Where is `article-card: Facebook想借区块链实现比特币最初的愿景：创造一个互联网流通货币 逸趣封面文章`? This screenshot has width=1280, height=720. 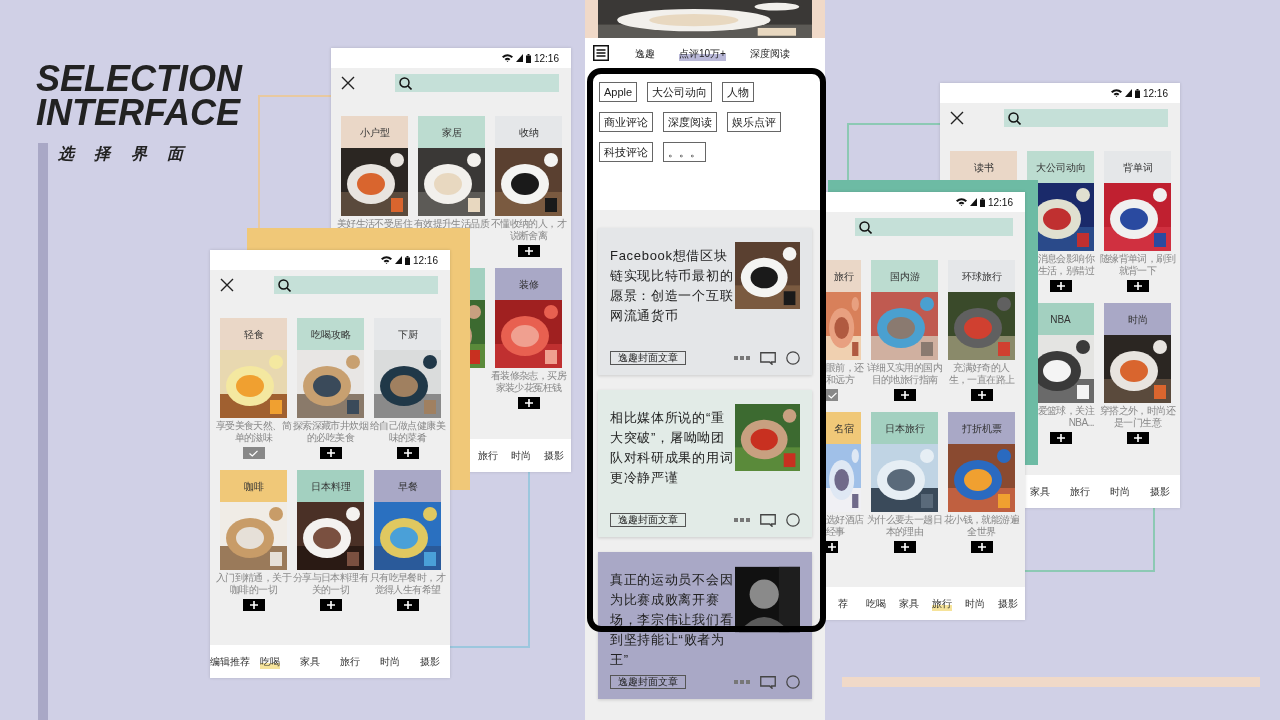 article-card: Facebook想借区块链实现比特币最初的愿景：创造一个互联网流通货币 逸趣封面文章 is located at coordinates (705, 301).